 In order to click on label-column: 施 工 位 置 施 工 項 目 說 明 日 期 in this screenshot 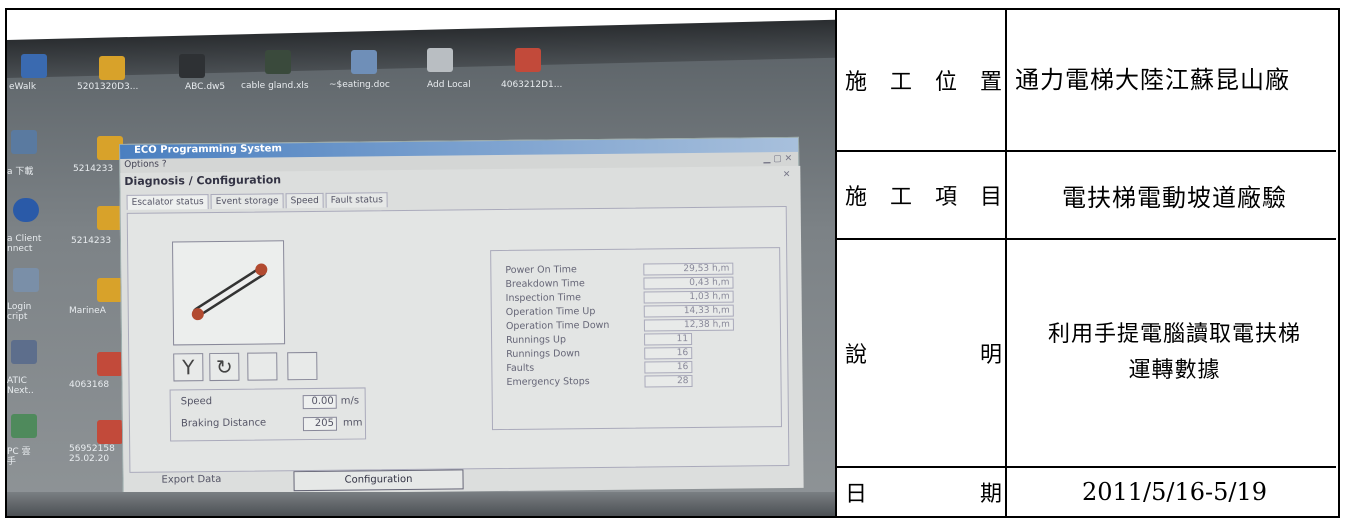, I will do `click(922, 263)`.